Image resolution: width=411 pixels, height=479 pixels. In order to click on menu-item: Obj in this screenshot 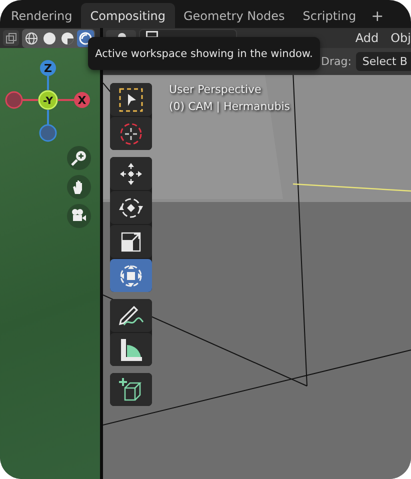, I will do `click(397, 38)`.